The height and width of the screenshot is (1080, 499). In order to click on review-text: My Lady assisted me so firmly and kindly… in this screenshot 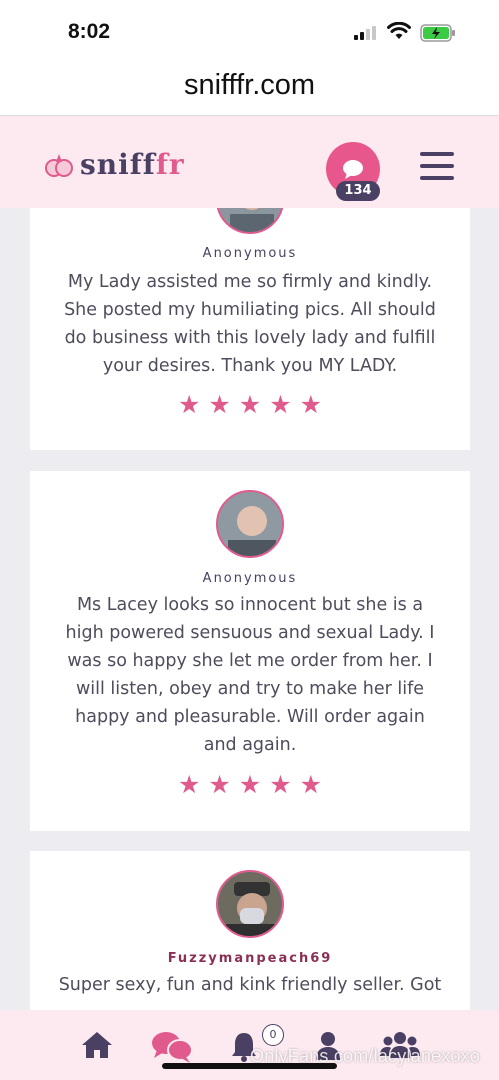, I will do `click(250, 324)`.